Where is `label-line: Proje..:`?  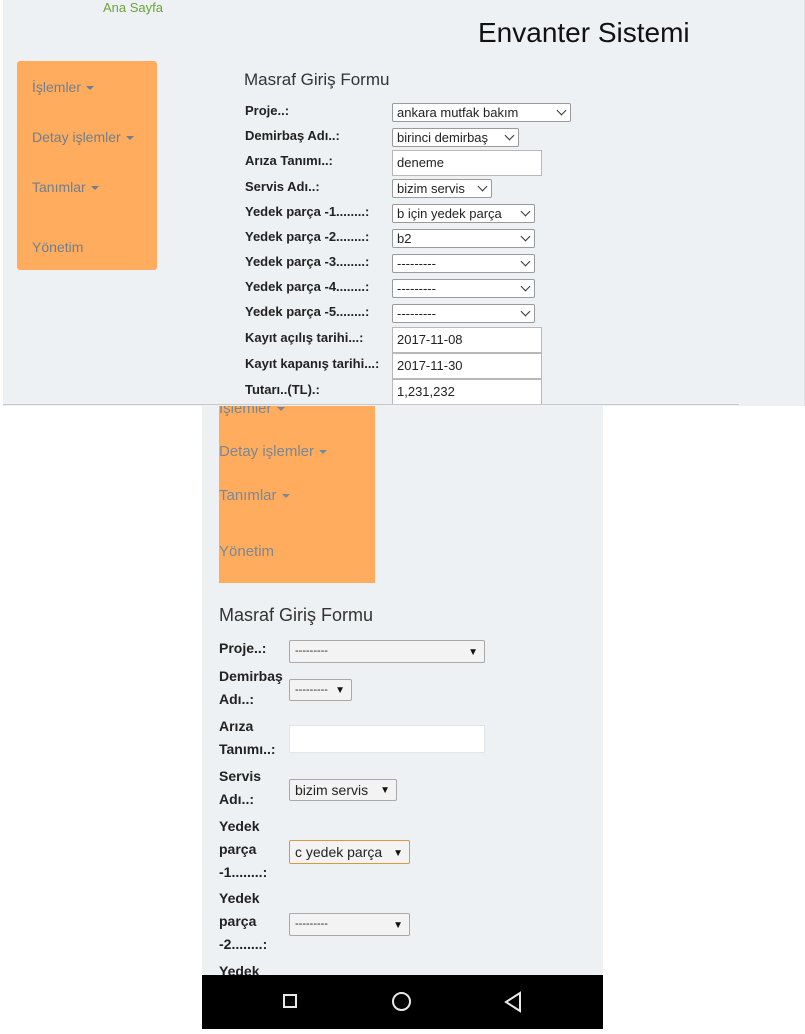 label-line: Proje..: is located at coordinates (243, 648).